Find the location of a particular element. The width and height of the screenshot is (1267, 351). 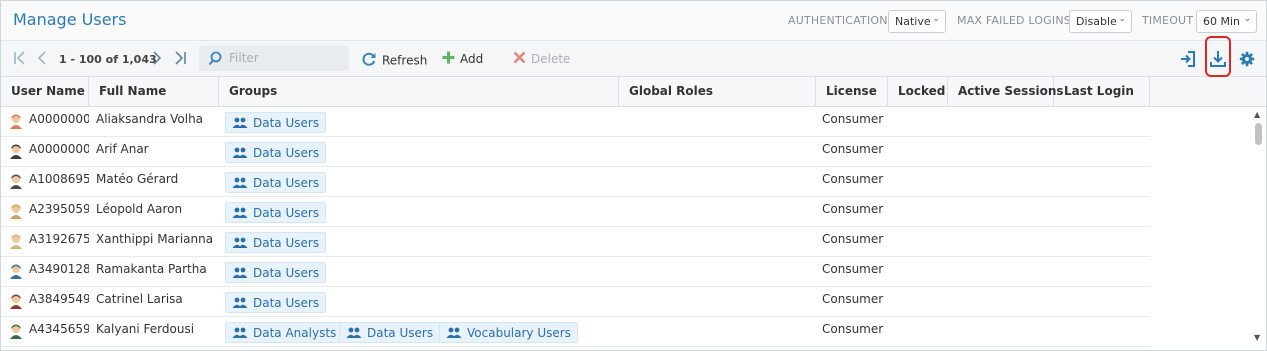

column-header-global-roles: Global Roles is located at coordinates (717, 92).